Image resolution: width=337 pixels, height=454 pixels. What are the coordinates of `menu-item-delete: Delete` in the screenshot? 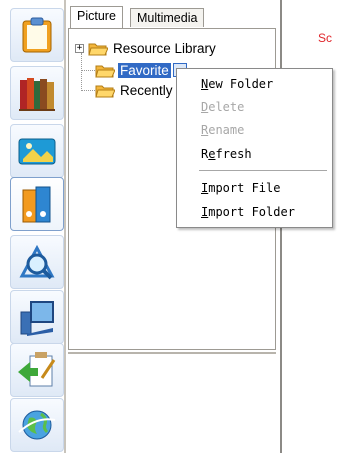 It's located at (222, 107).